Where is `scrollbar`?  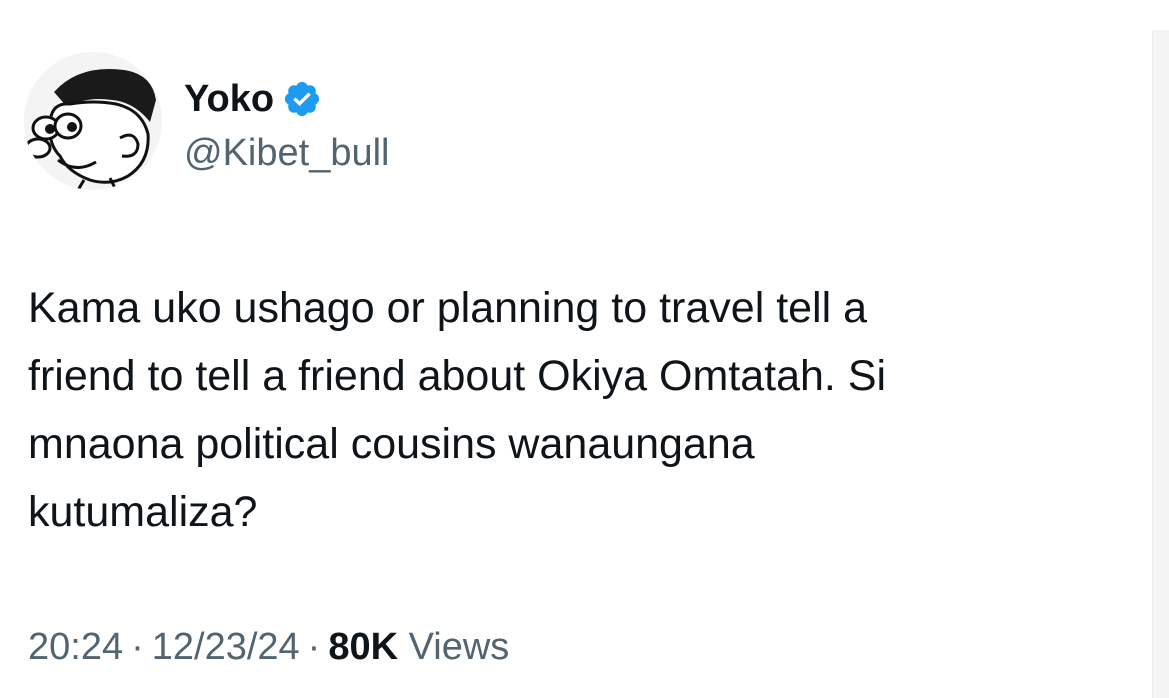 scrollbar is located at coordinates (1160, 364).